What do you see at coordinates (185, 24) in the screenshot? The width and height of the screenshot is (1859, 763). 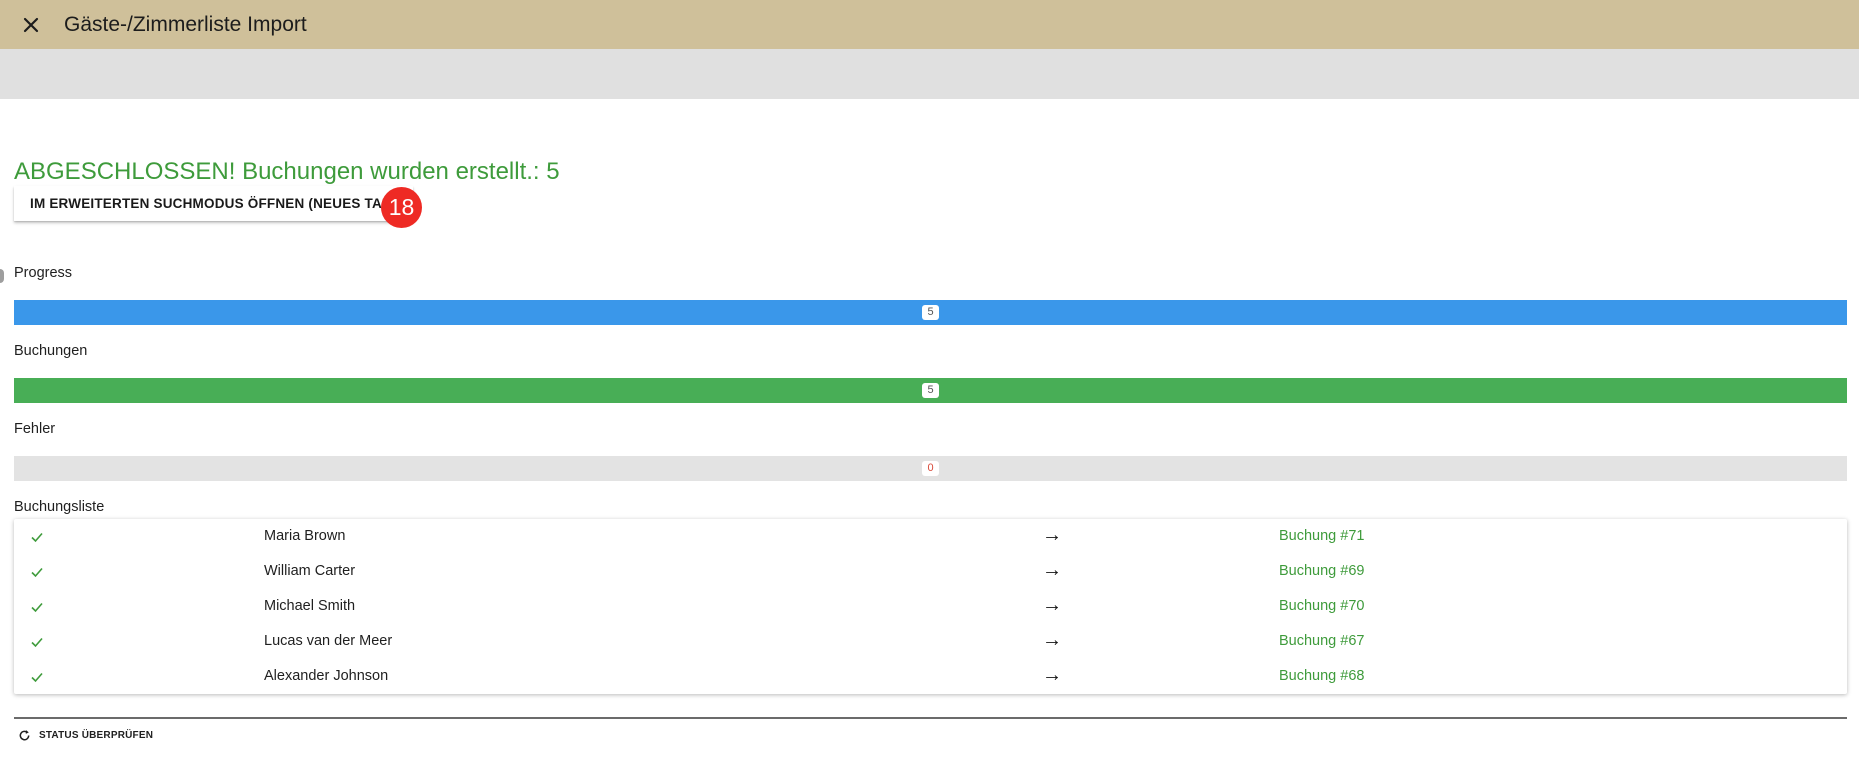 I see `page-title: Gäste-/Zimmerliste Import` at bounding box center [185, 24].